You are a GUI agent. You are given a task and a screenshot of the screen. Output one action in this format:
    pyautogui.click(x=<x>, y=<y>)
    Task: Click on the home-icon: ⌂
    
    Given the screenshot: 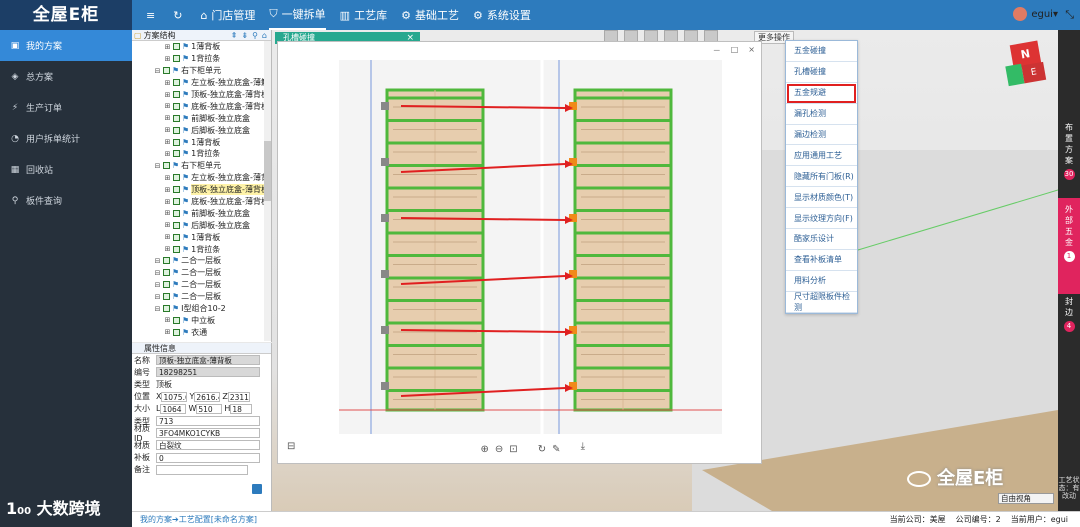 What is the action you would take?
    pyautogui.click(x=264, y=35)
    